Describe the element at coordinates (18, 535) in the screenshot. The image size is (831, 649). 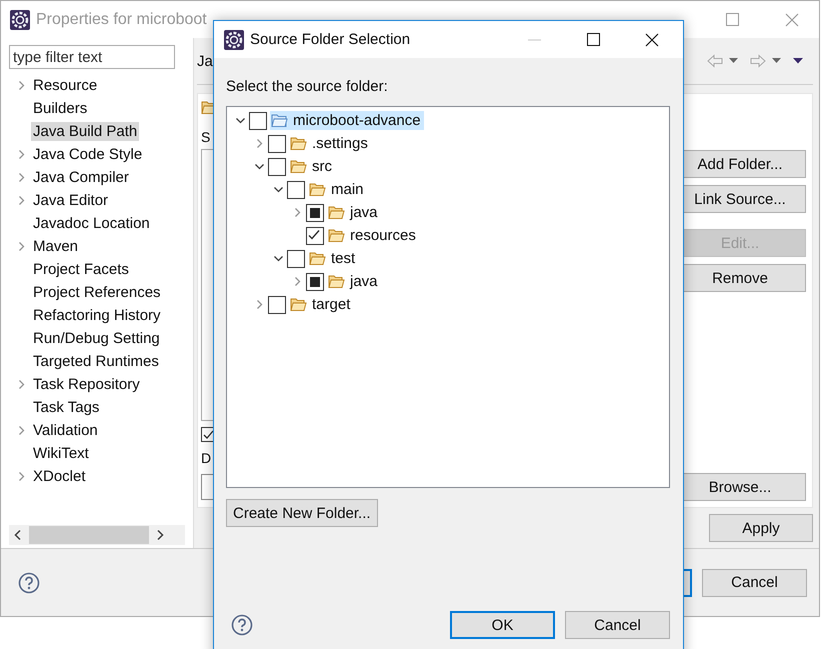
I see `scroll-left-icon` at that location.